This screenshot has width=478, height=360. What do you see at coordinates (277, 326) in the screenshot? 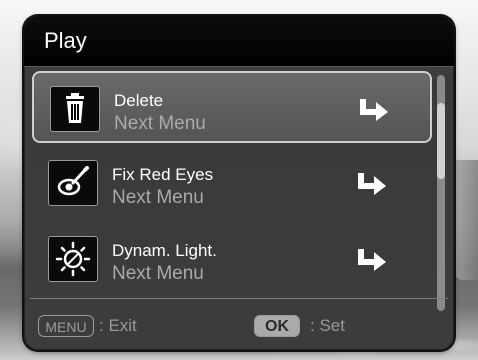
I see `ok-key: OK` at bounding box center [277, 326].